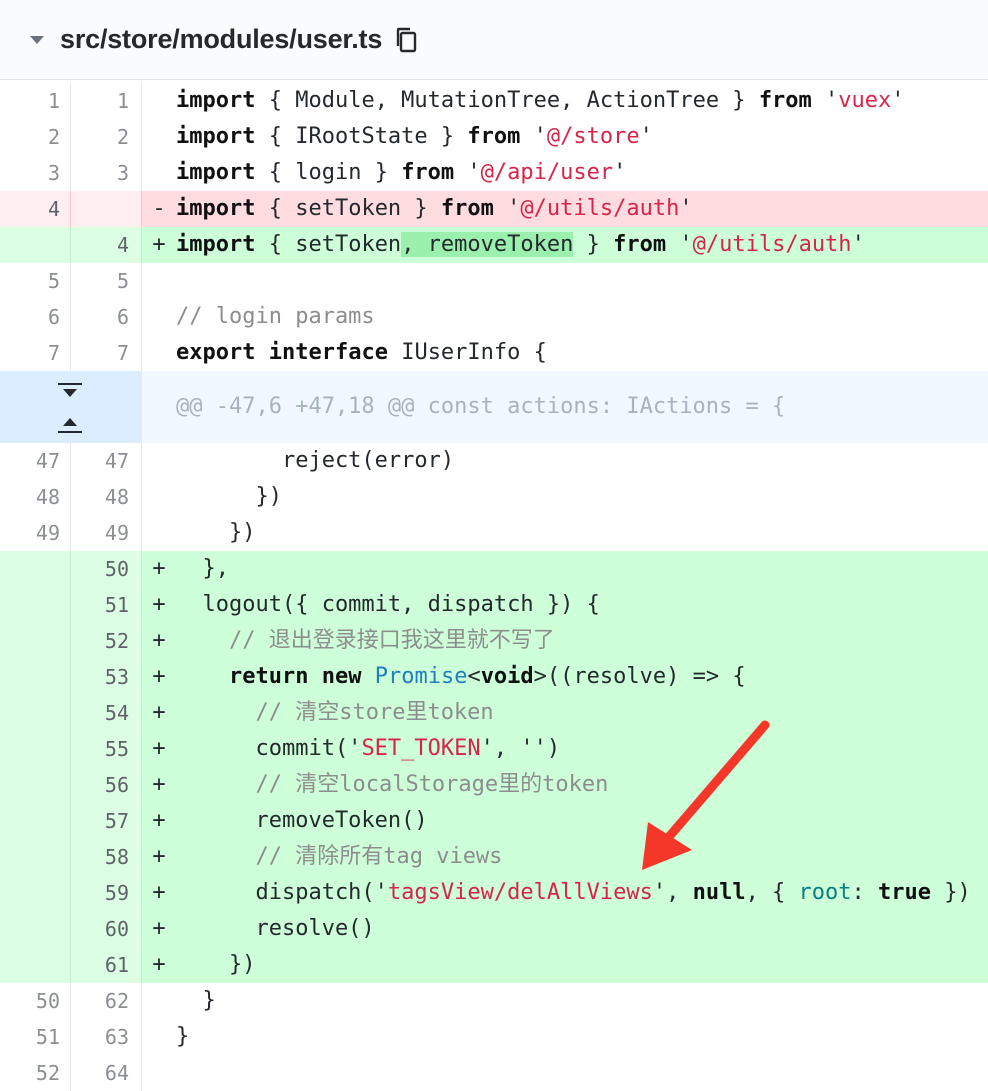  Describe the element at coordinates (406, 40) in the screenshot. I see `copy-icon` at that location.